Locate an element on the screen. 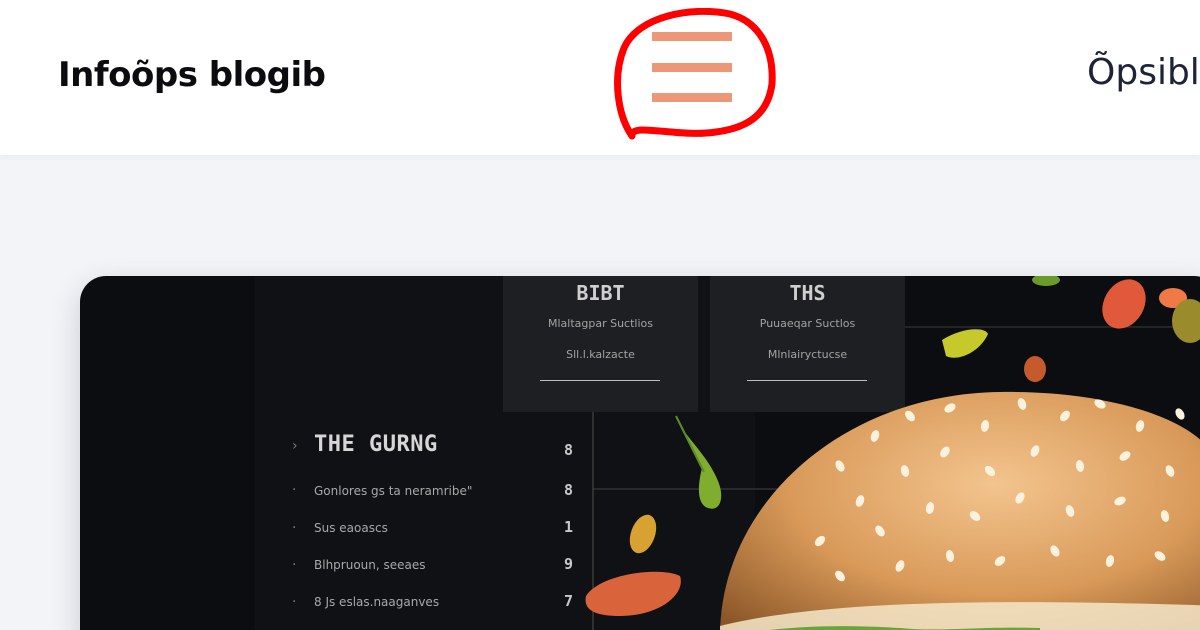  hamburger-menu-icon is located at coordinates (695, 74).